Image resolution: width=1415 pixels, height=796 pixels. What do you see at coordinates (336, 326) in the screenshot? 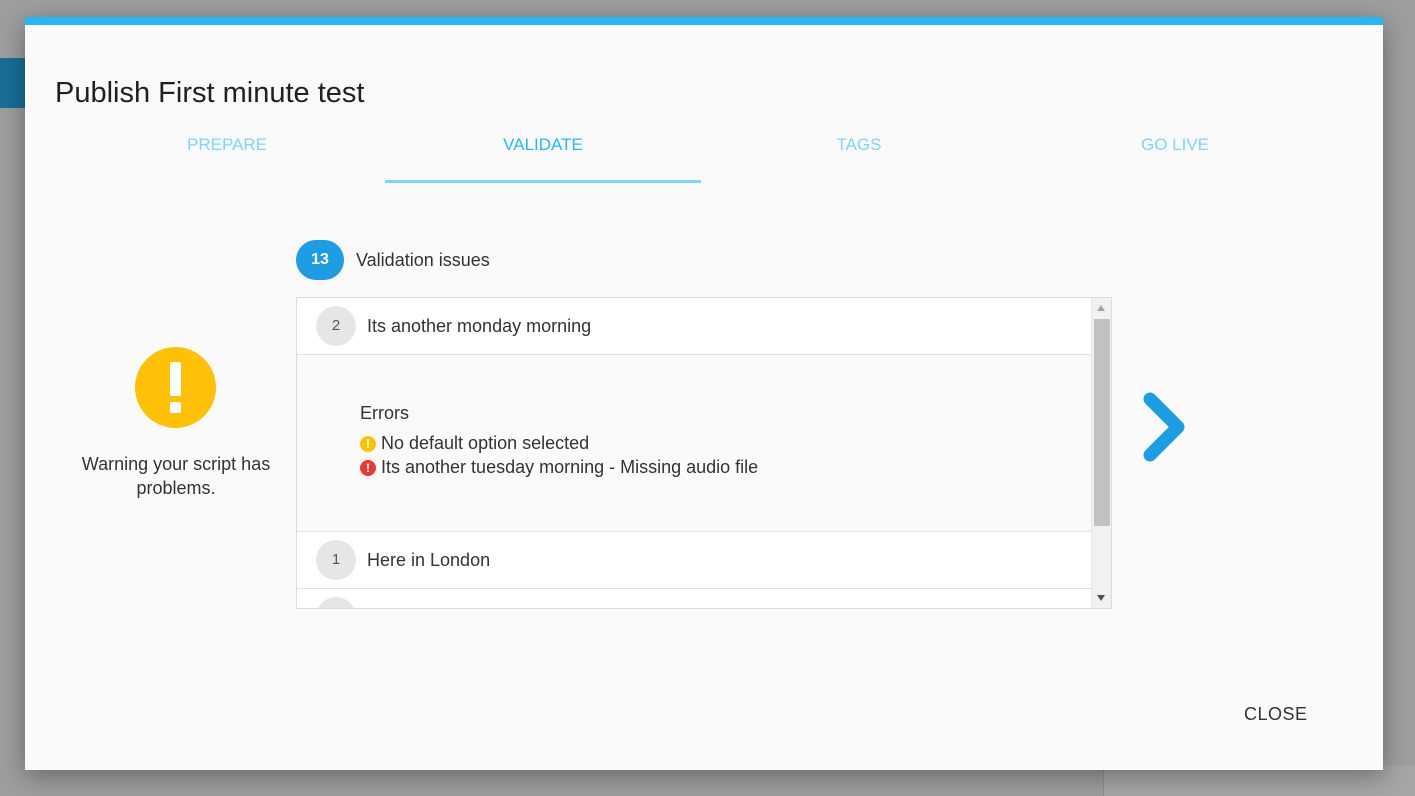
I see `item-number-badge: 2` at bounding box center [336, 326].